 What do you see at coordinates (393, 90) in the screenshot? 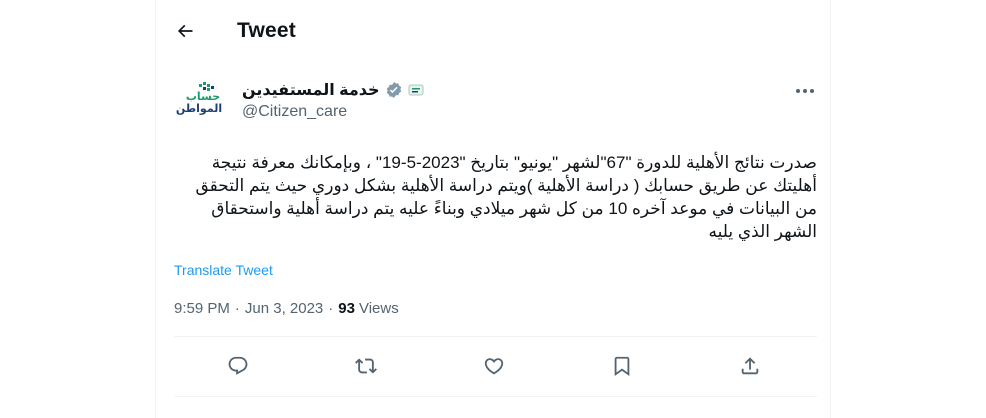
I see `gray-verified-badge-icon` at bounding box center [393, 90].